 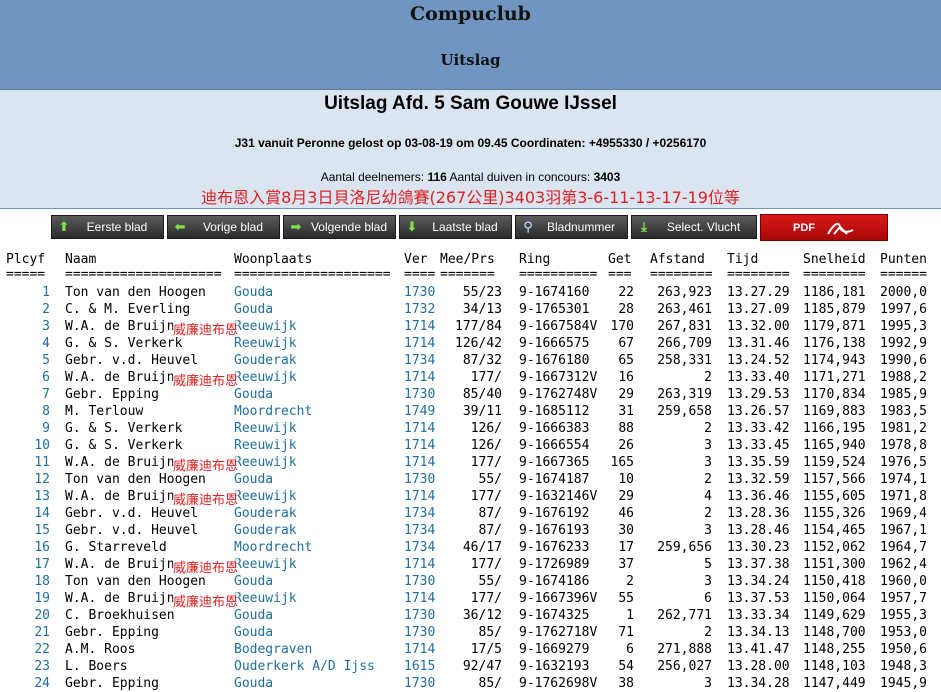 What do you see at coordinates (455, 227) in the screenshot?
I see `last-page-button: ⬇ Laatste blad` at bounding box center [455, 227].